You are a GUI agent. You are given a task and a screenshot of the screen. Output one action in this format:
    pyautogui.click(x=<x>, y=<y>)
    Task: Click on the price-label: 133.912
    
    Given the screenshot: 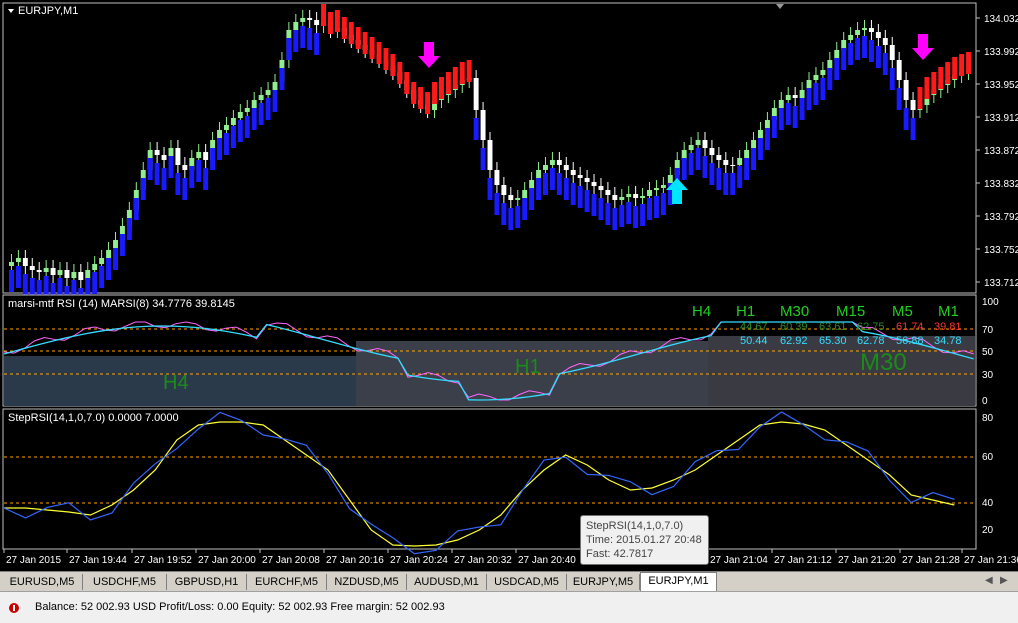 What is the action you would take?
    pyautogui.click(x=1001, y=118)
    